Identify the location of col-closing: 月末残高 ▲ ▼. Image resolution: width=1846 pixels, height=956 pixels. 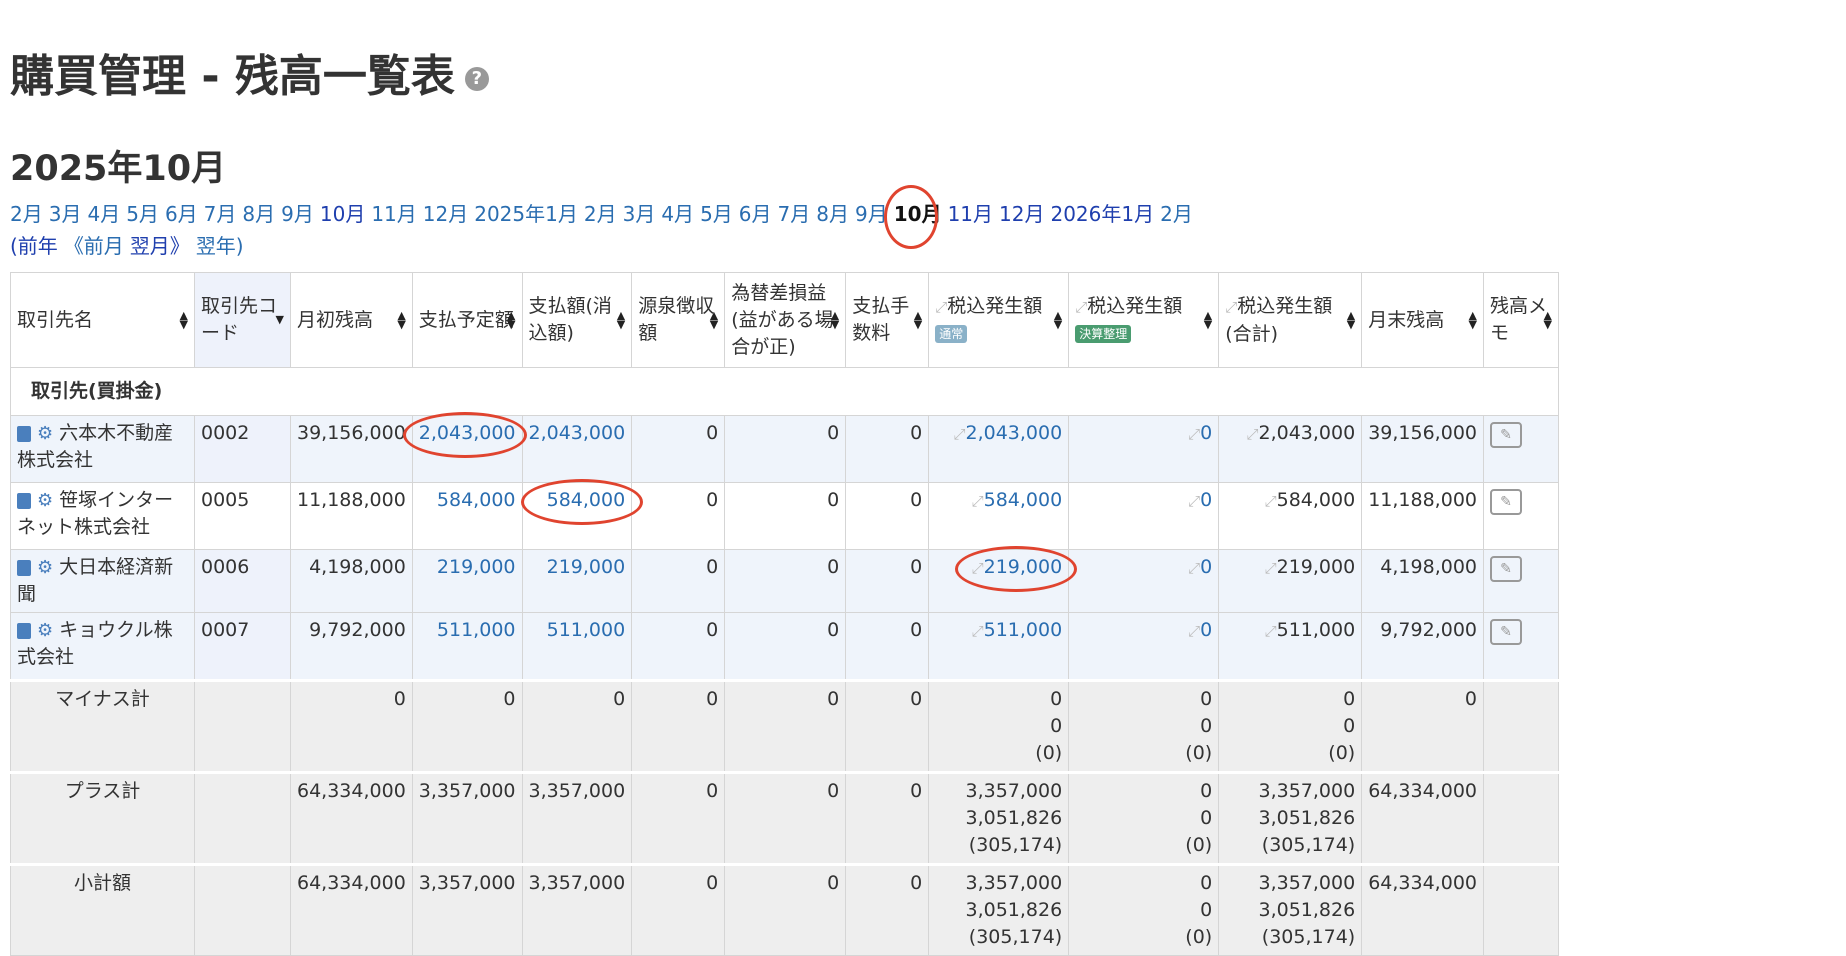
(1422, 320).